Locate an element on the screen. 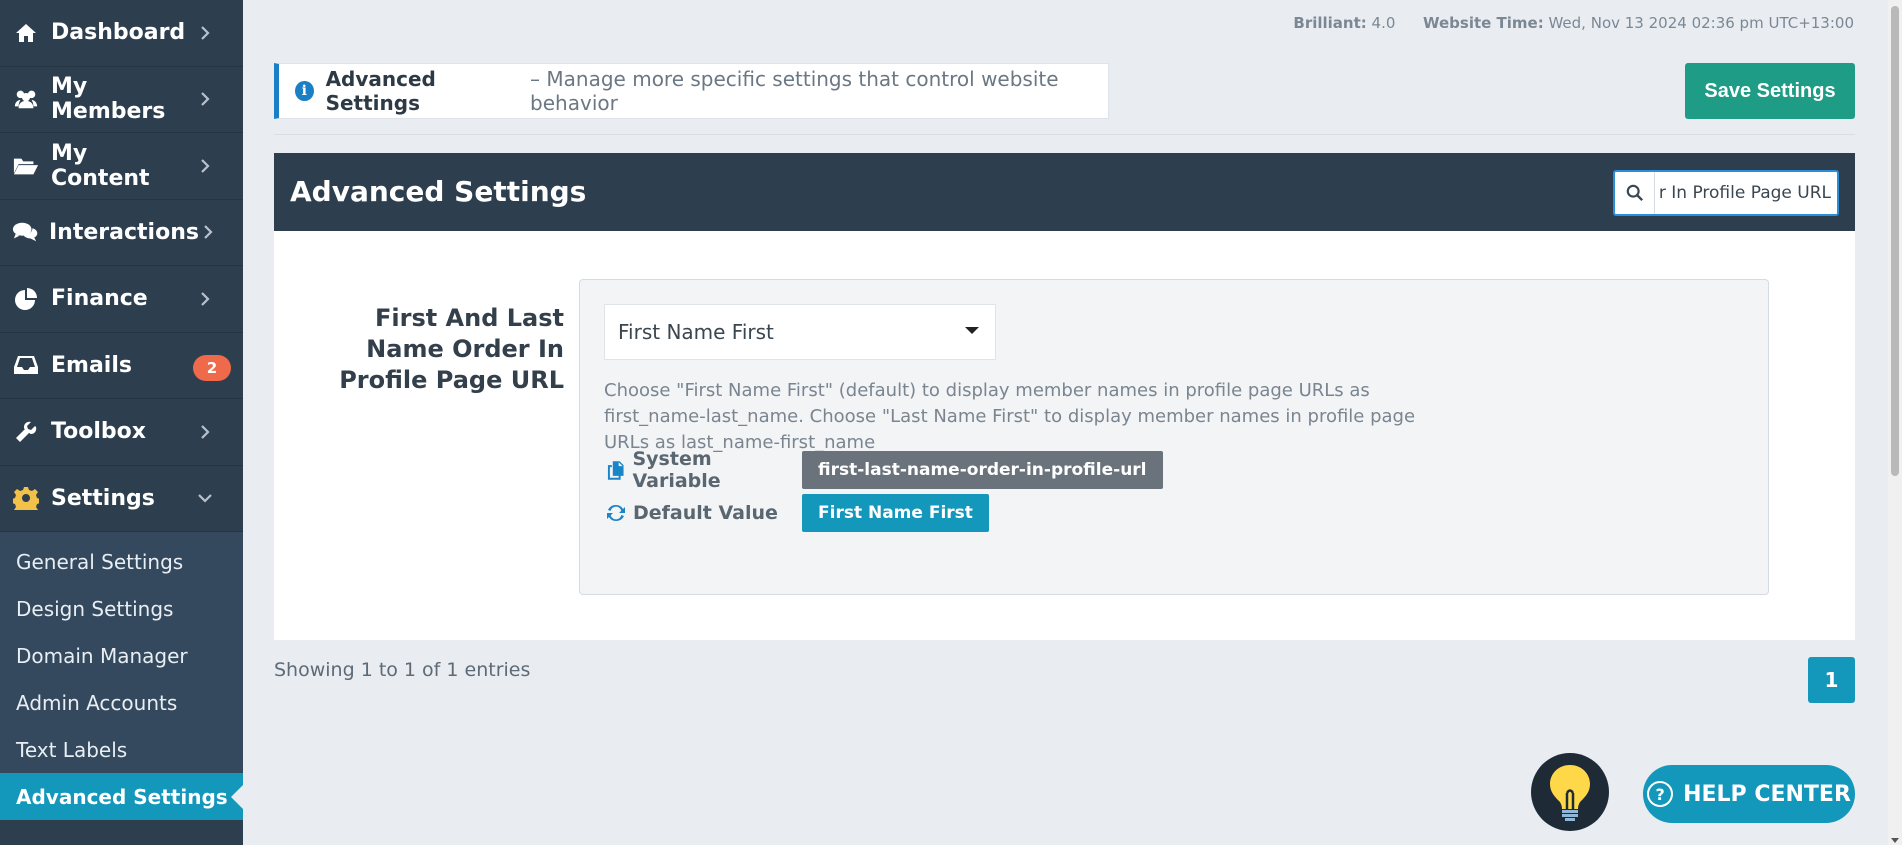  emails-count-badge: 2 is located at coordinates (212, 367).